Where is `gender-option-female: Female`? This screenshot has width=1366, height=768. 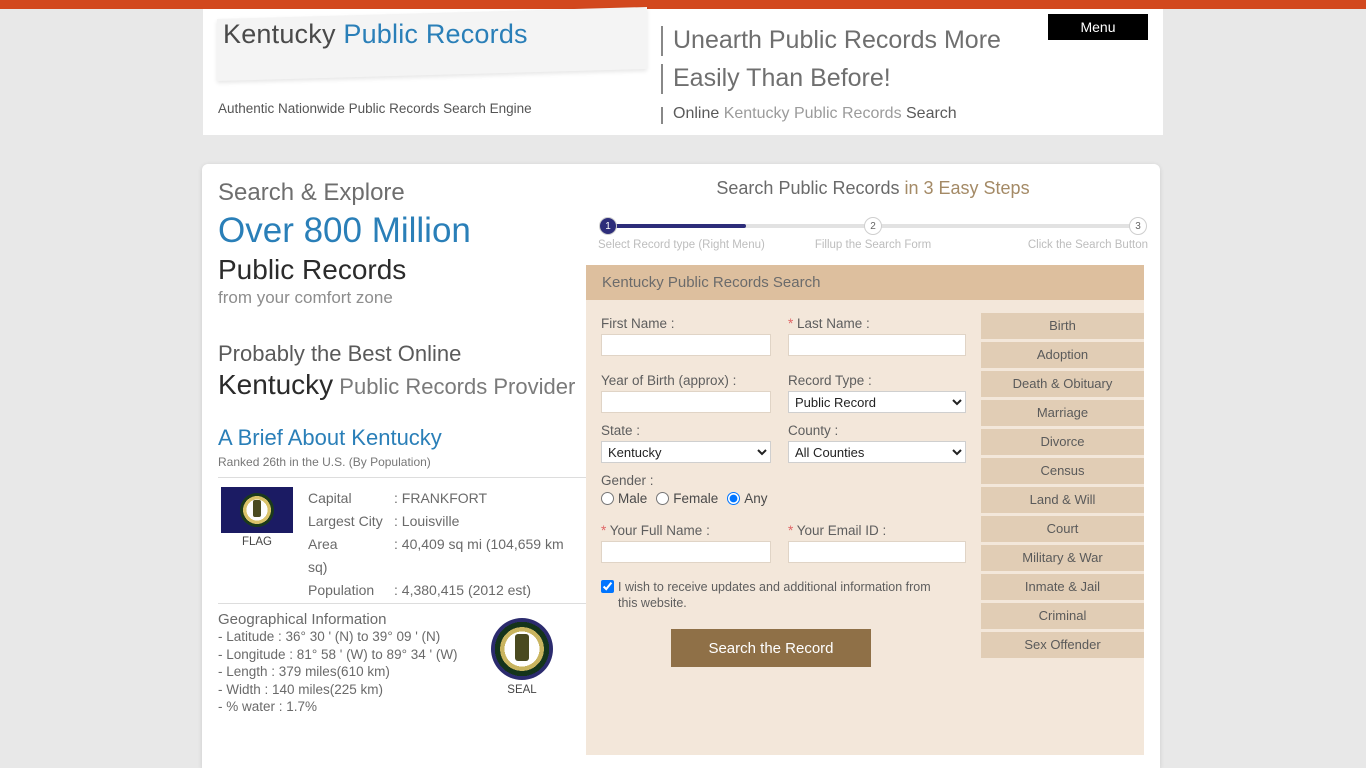
gender-option-female: Female is located at coordinates (687, 498).